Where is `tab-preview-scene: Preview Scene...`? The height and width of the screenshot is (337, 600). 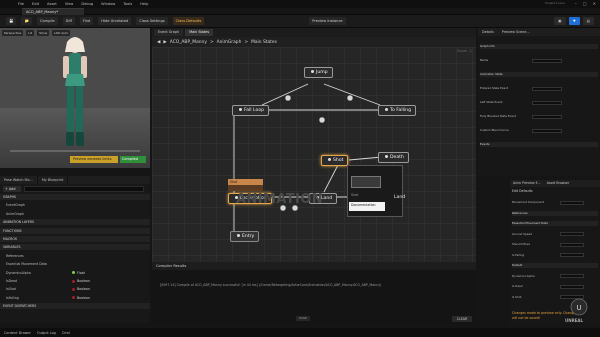 tab-preview-scene: Preview Scene... is located at coordinates (516, 32).